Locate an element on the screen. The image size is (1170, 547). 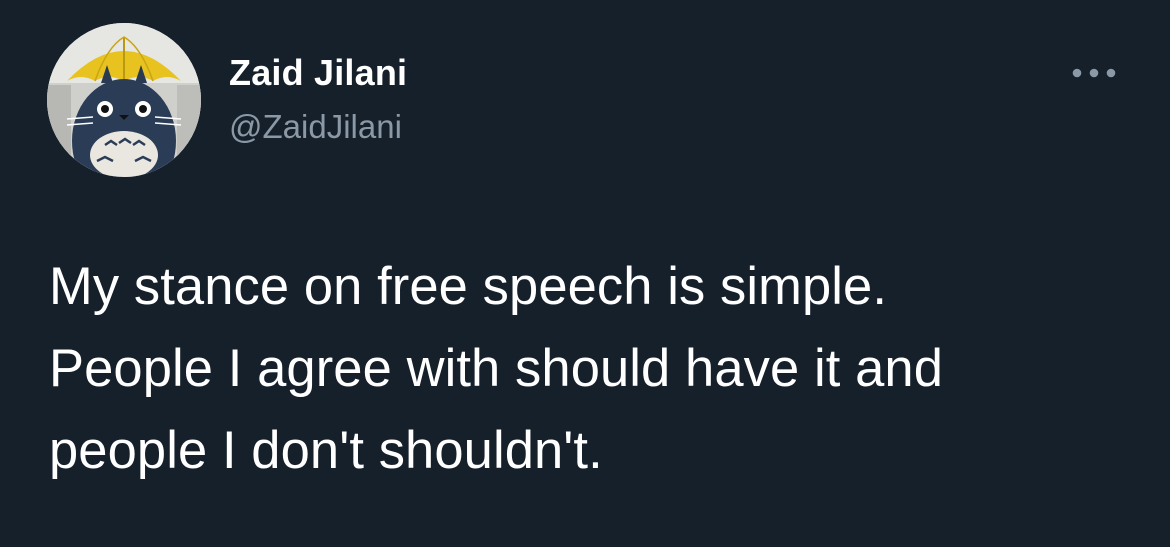
more-options-button is located at coordinates (1094, 73).